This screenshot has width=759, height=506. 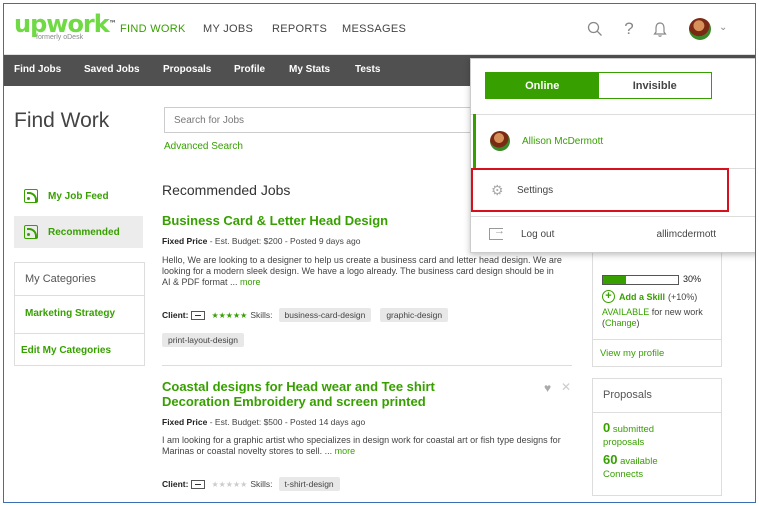 What do you see at coordinates (187, 69) in the screenshot?
I see `subnav-proposals: Proposals` at bounding box center [187, 69].